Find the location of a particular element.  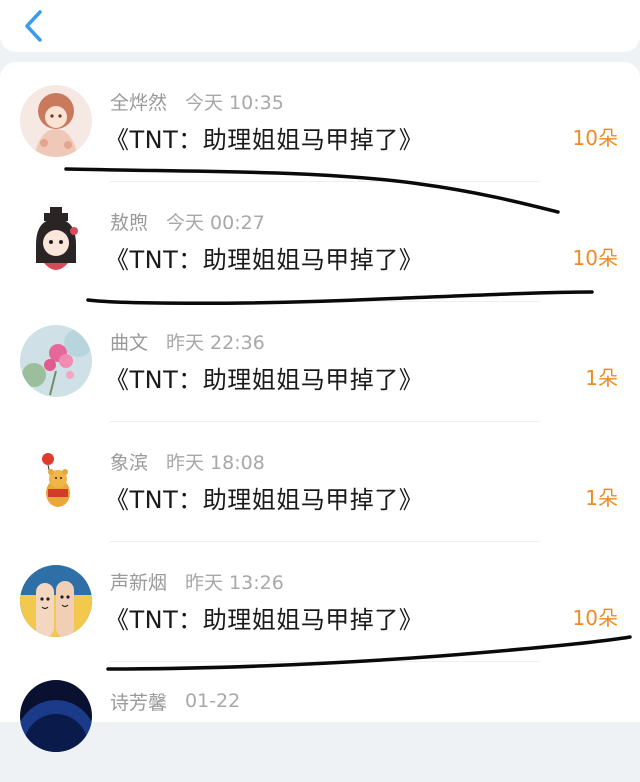

timestamp: 昨天 22:36 is located at coordinates (215, 342).